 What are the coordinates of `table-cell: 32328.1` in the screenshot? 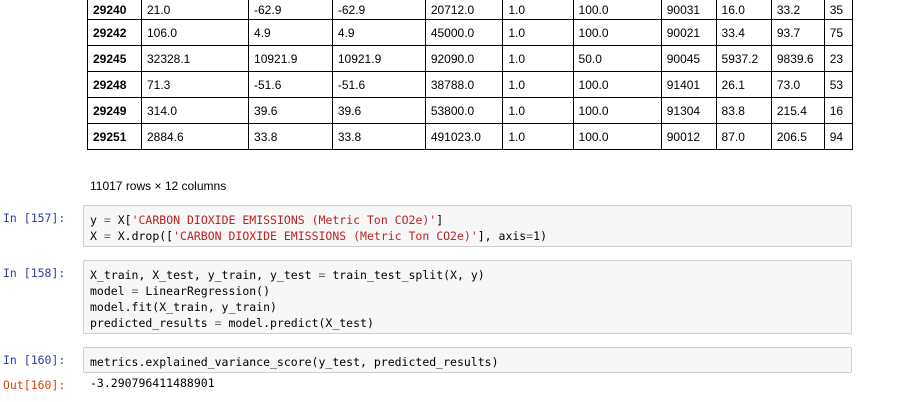 It's located at (195, 58).